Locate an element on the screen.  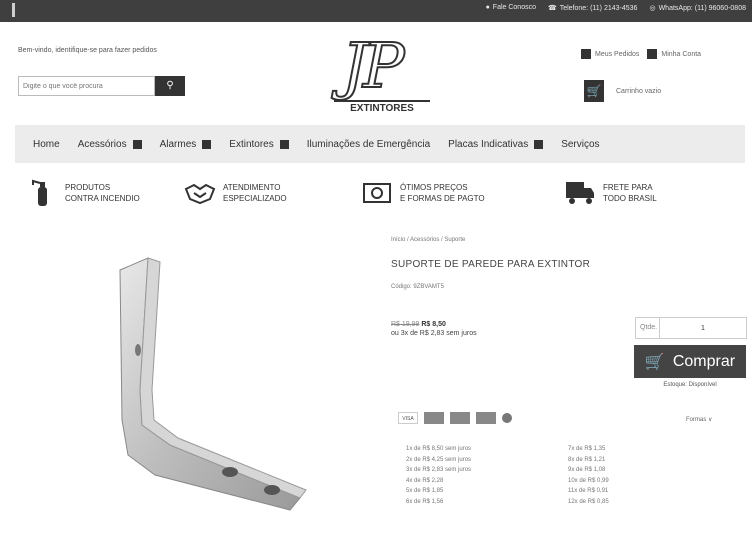
nav-item-acessorios: Acessórios is located at coordinates (110, 144).